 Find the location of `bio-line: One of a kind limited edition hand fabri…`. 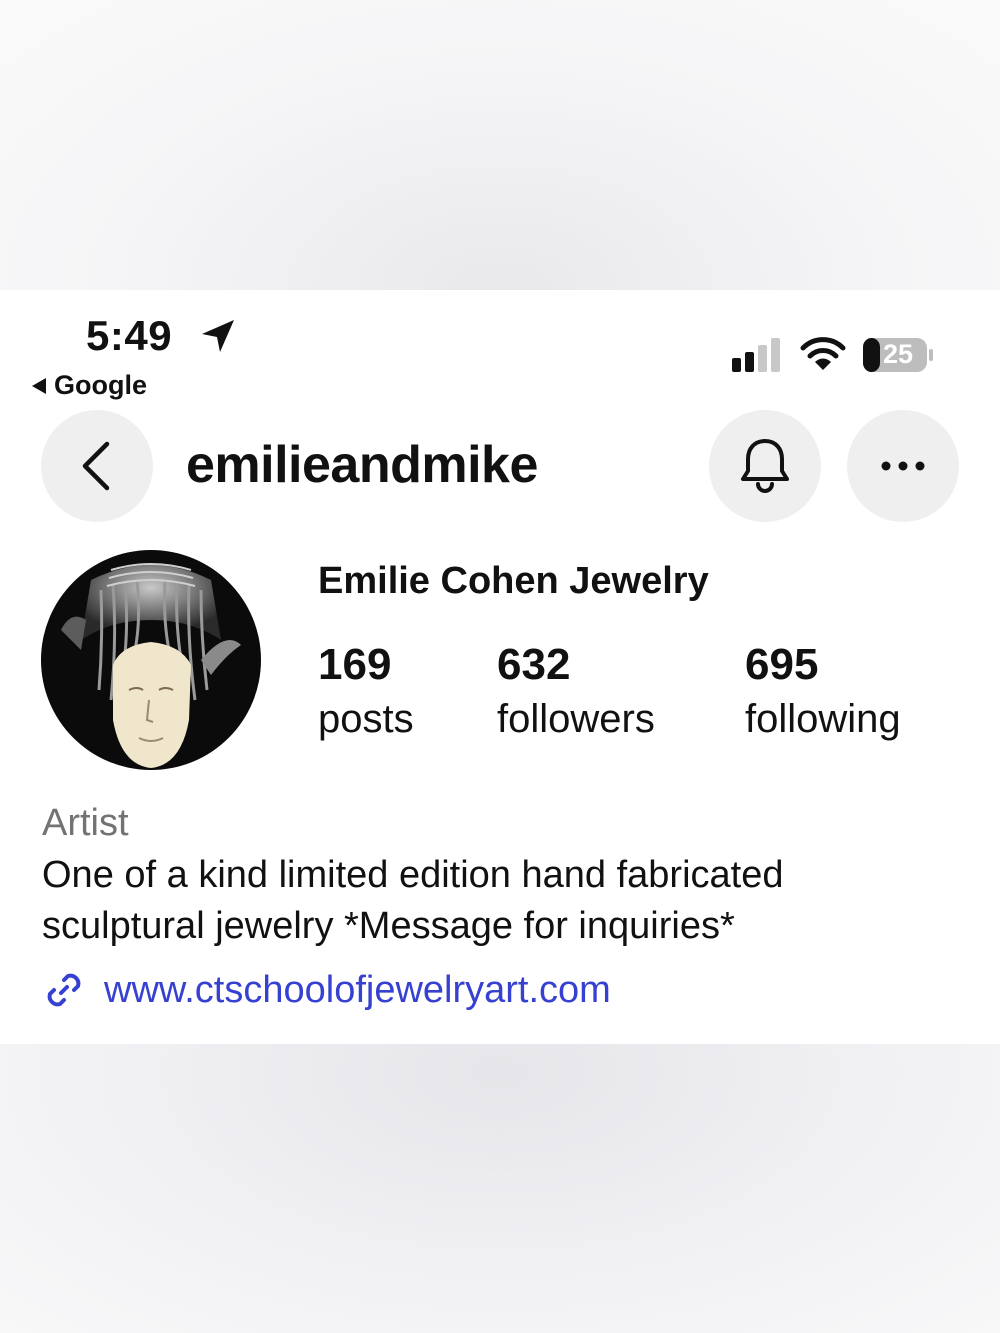

bio-line: One of a kind limited edition hand fabri… is located at coordinates (413, 875).